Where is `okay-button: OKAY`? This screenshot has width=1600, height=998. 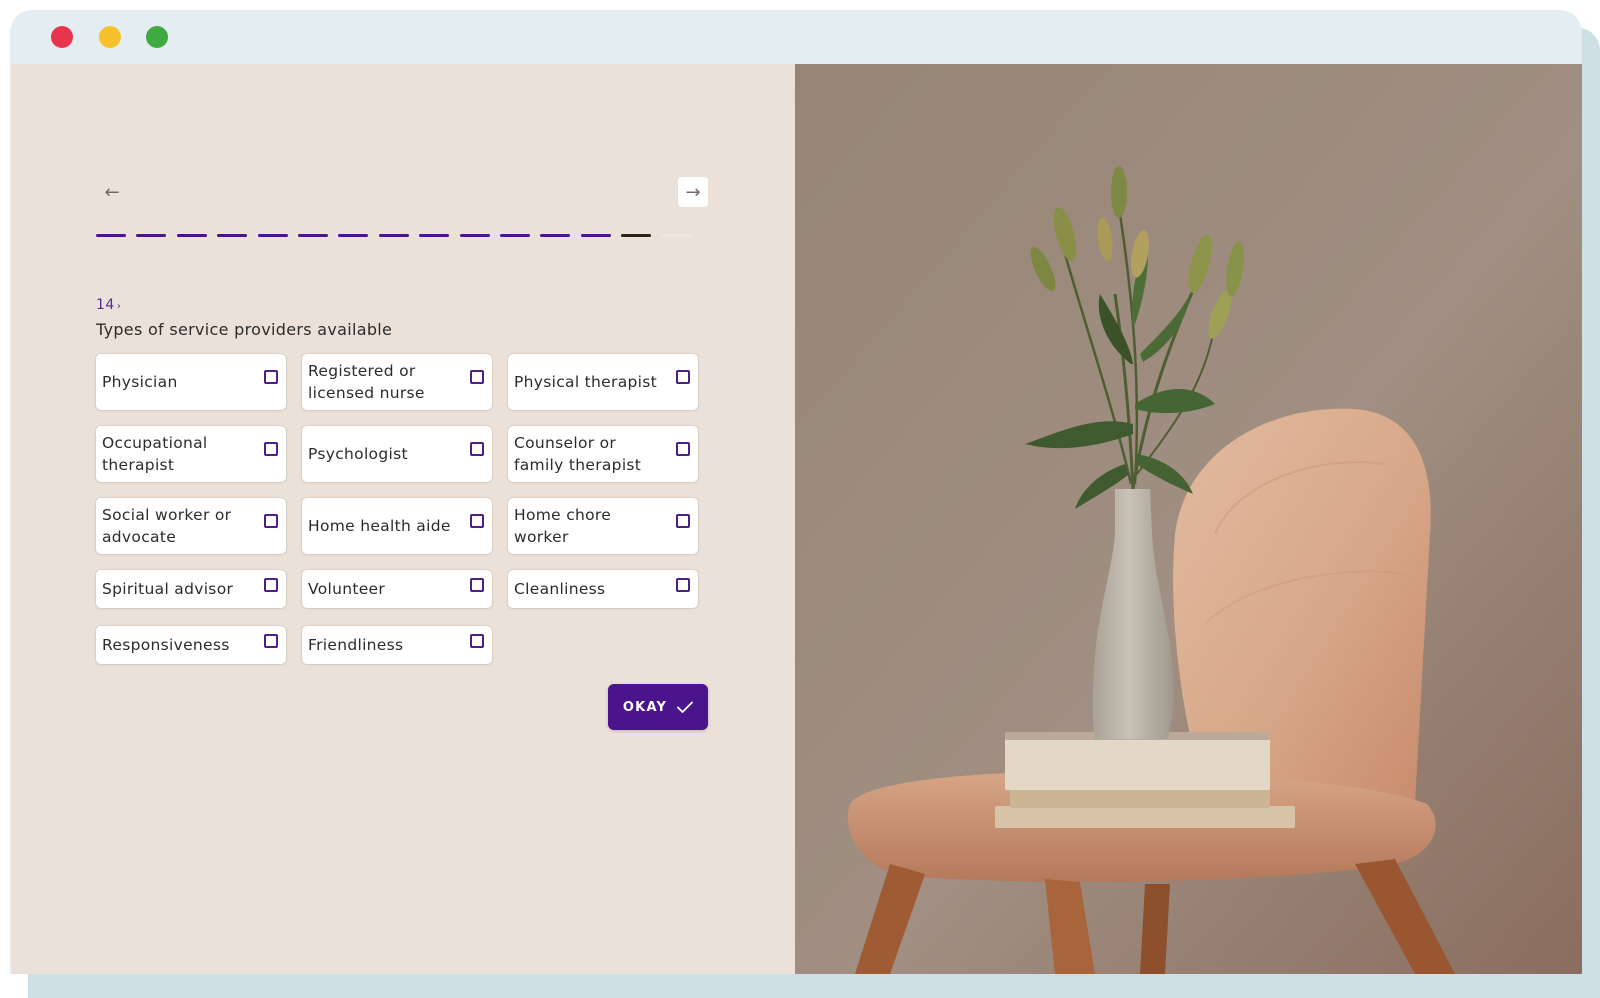
okay-button: OKAY is located at coordinates (658, 707).